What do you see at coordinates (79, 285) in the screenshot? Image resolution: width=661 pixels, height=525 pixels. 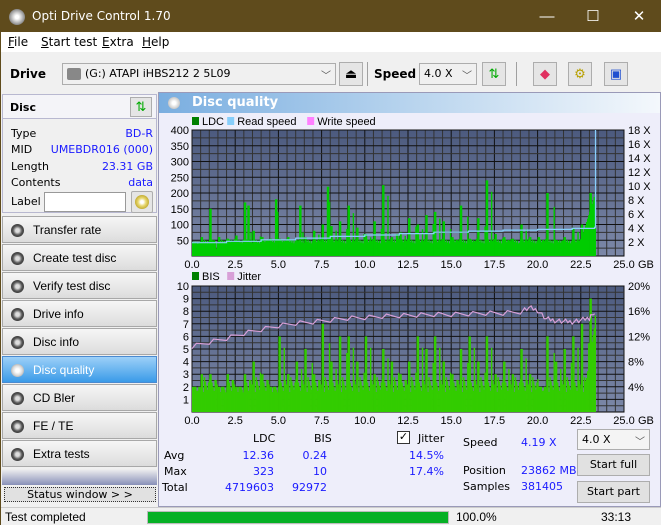 I see `nav-verify-test-disc: Verify test disc` at bounding box center [79, 285].